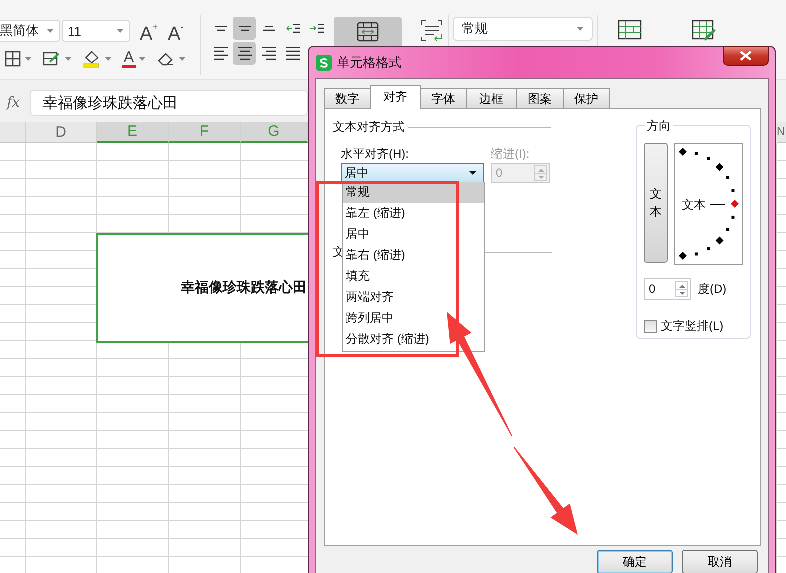 The height and width of the screenshot is (573, 786). I want to click on table-icon, so click(630, 30).